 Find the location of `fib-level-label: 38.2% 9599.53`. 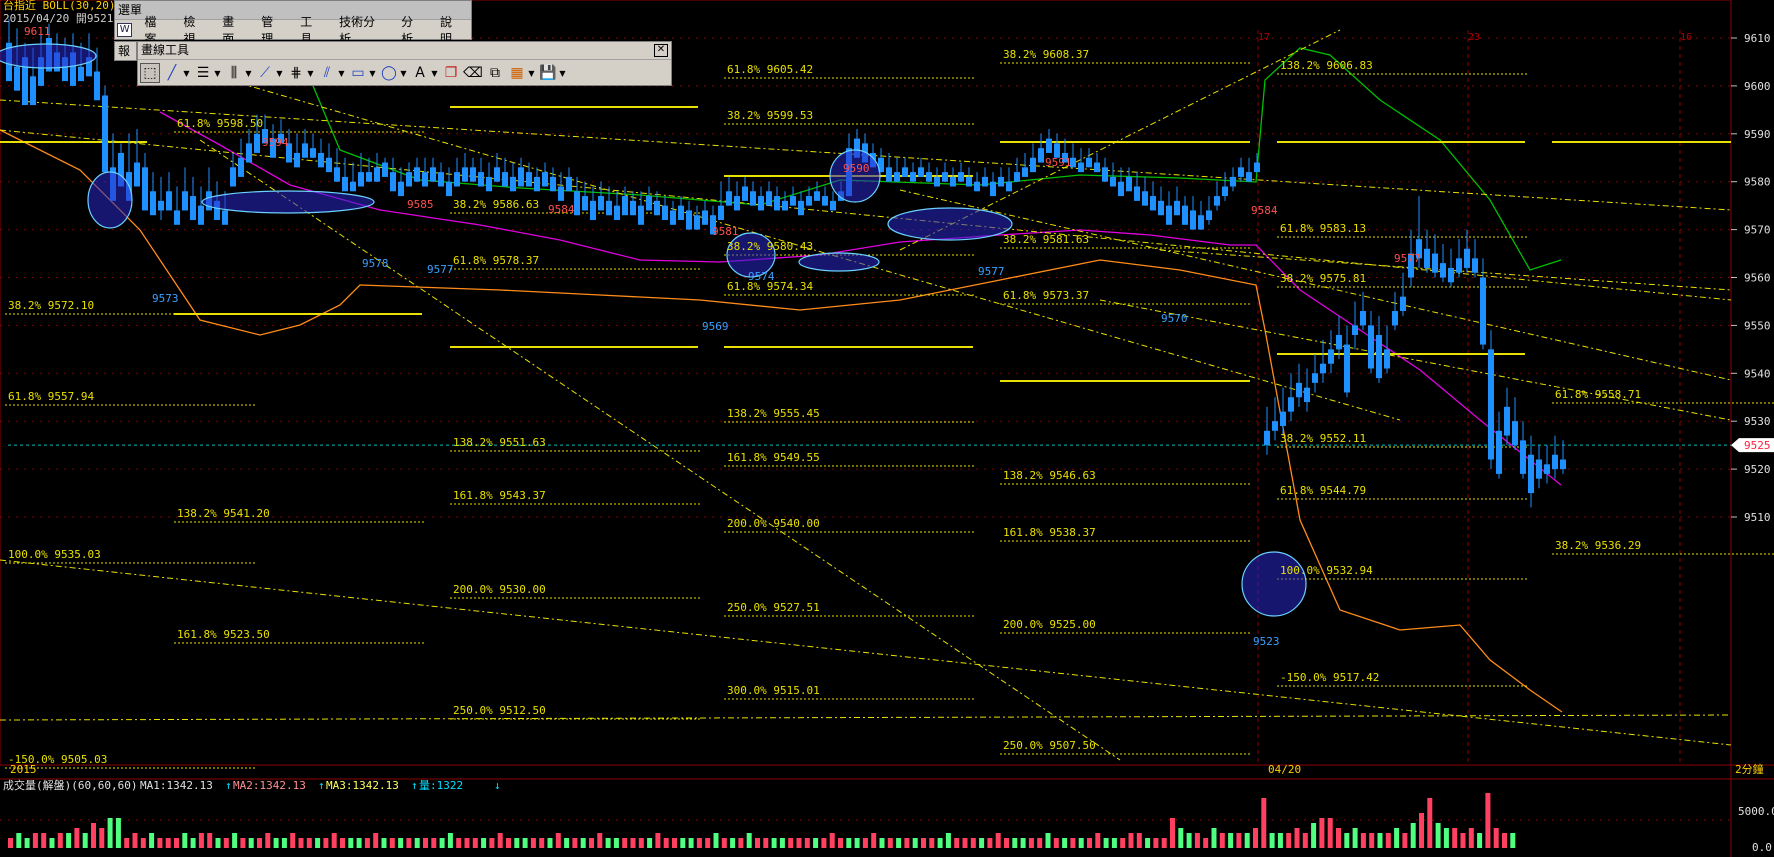

fib-level-label: 38.2% 9599.53 is located at coordinates (770, 115).